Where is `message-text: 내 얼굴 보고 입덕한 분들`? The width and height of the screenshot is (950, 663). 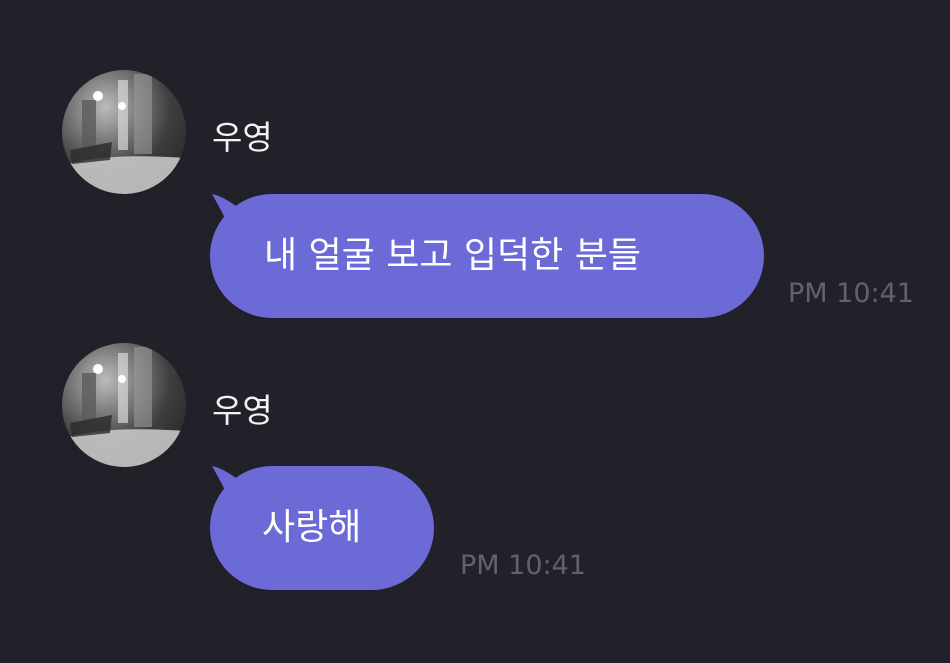
message-text: 내 얼굴 보고 입덕한 분들 is located at coordinates (452, 255).